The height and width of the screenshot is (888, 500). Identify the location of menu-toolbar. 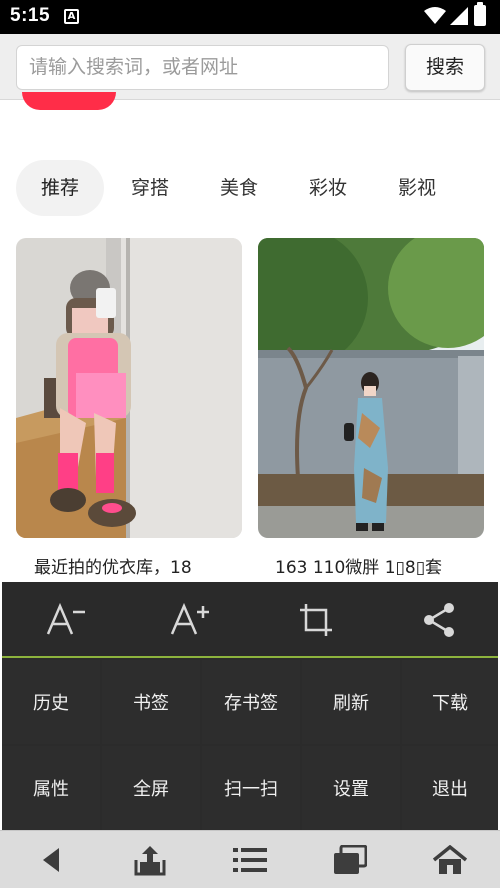
(250, 620).